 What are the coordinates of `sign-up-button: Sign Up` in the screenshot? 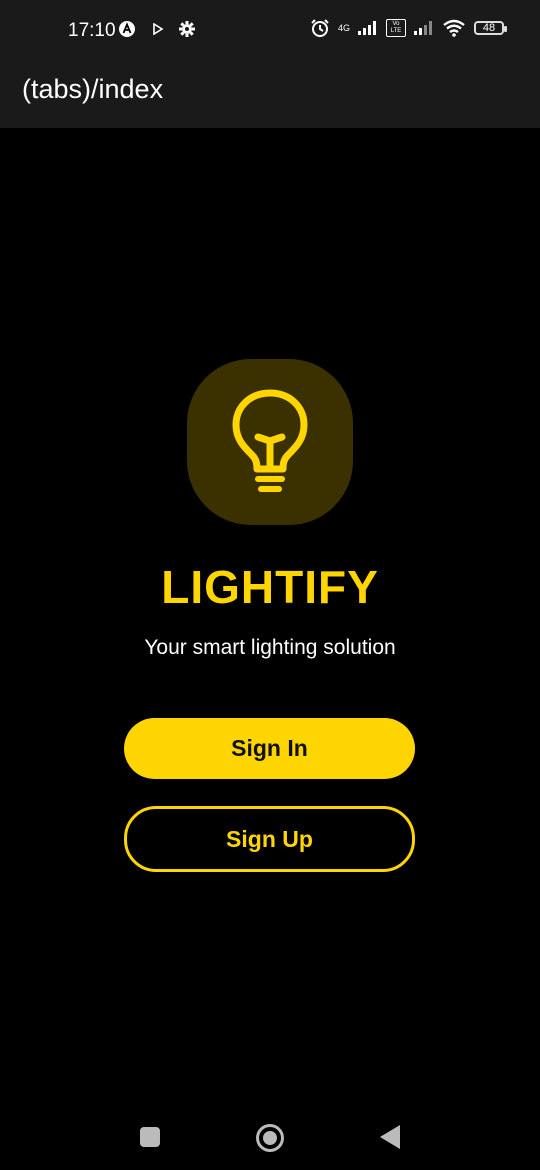 It's located at (269, 839).